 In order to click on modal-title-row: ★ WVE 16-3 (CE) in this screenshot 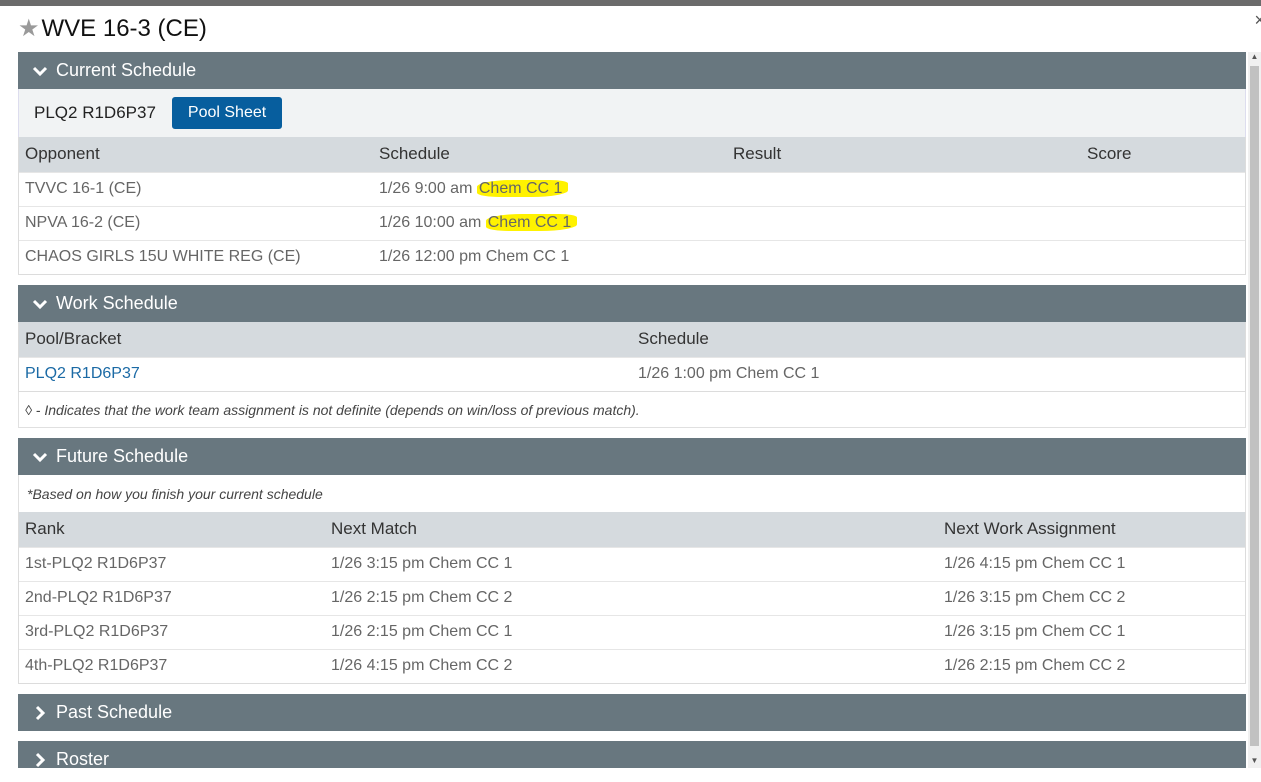, I will do `click(112, 29)`.